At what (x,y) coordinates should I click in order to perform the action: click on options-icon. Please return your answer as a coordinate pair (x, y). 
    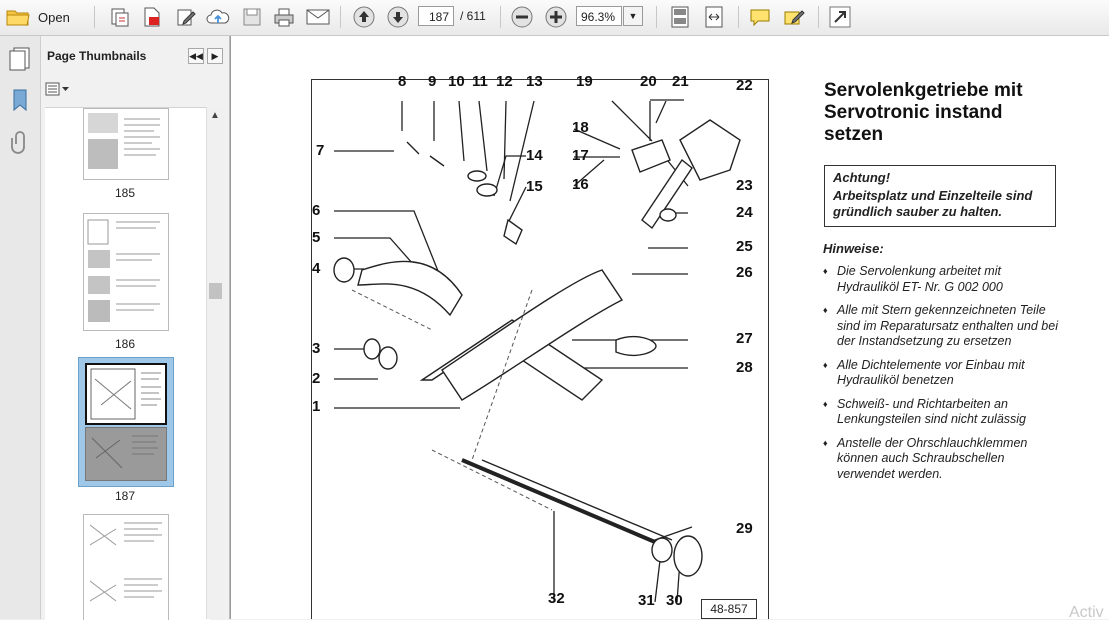
    Looking at the image, I should click on (57, 89).